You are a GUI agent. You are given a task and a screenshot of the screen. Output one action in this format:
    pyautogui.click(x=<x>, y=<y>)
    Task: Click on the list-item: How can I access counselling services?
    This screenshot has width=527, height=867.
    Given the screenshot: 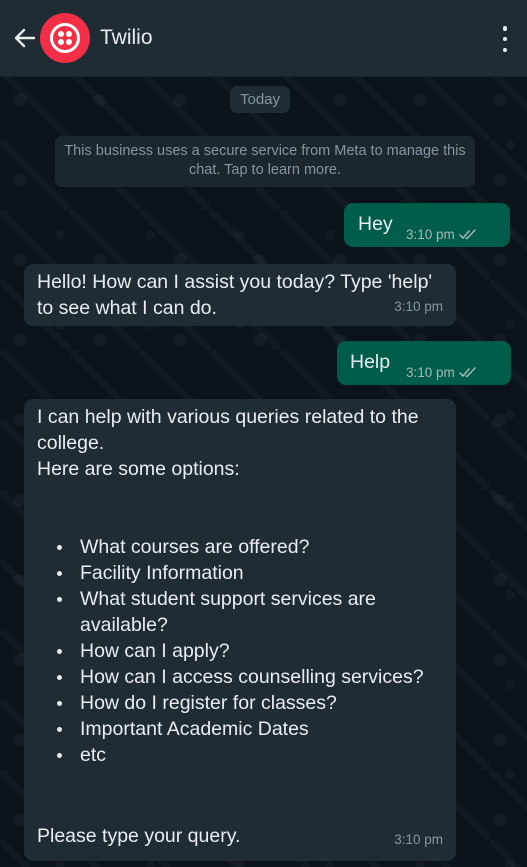 What is the action you would take?
    pyautogui.click(x=239, y=677)
    